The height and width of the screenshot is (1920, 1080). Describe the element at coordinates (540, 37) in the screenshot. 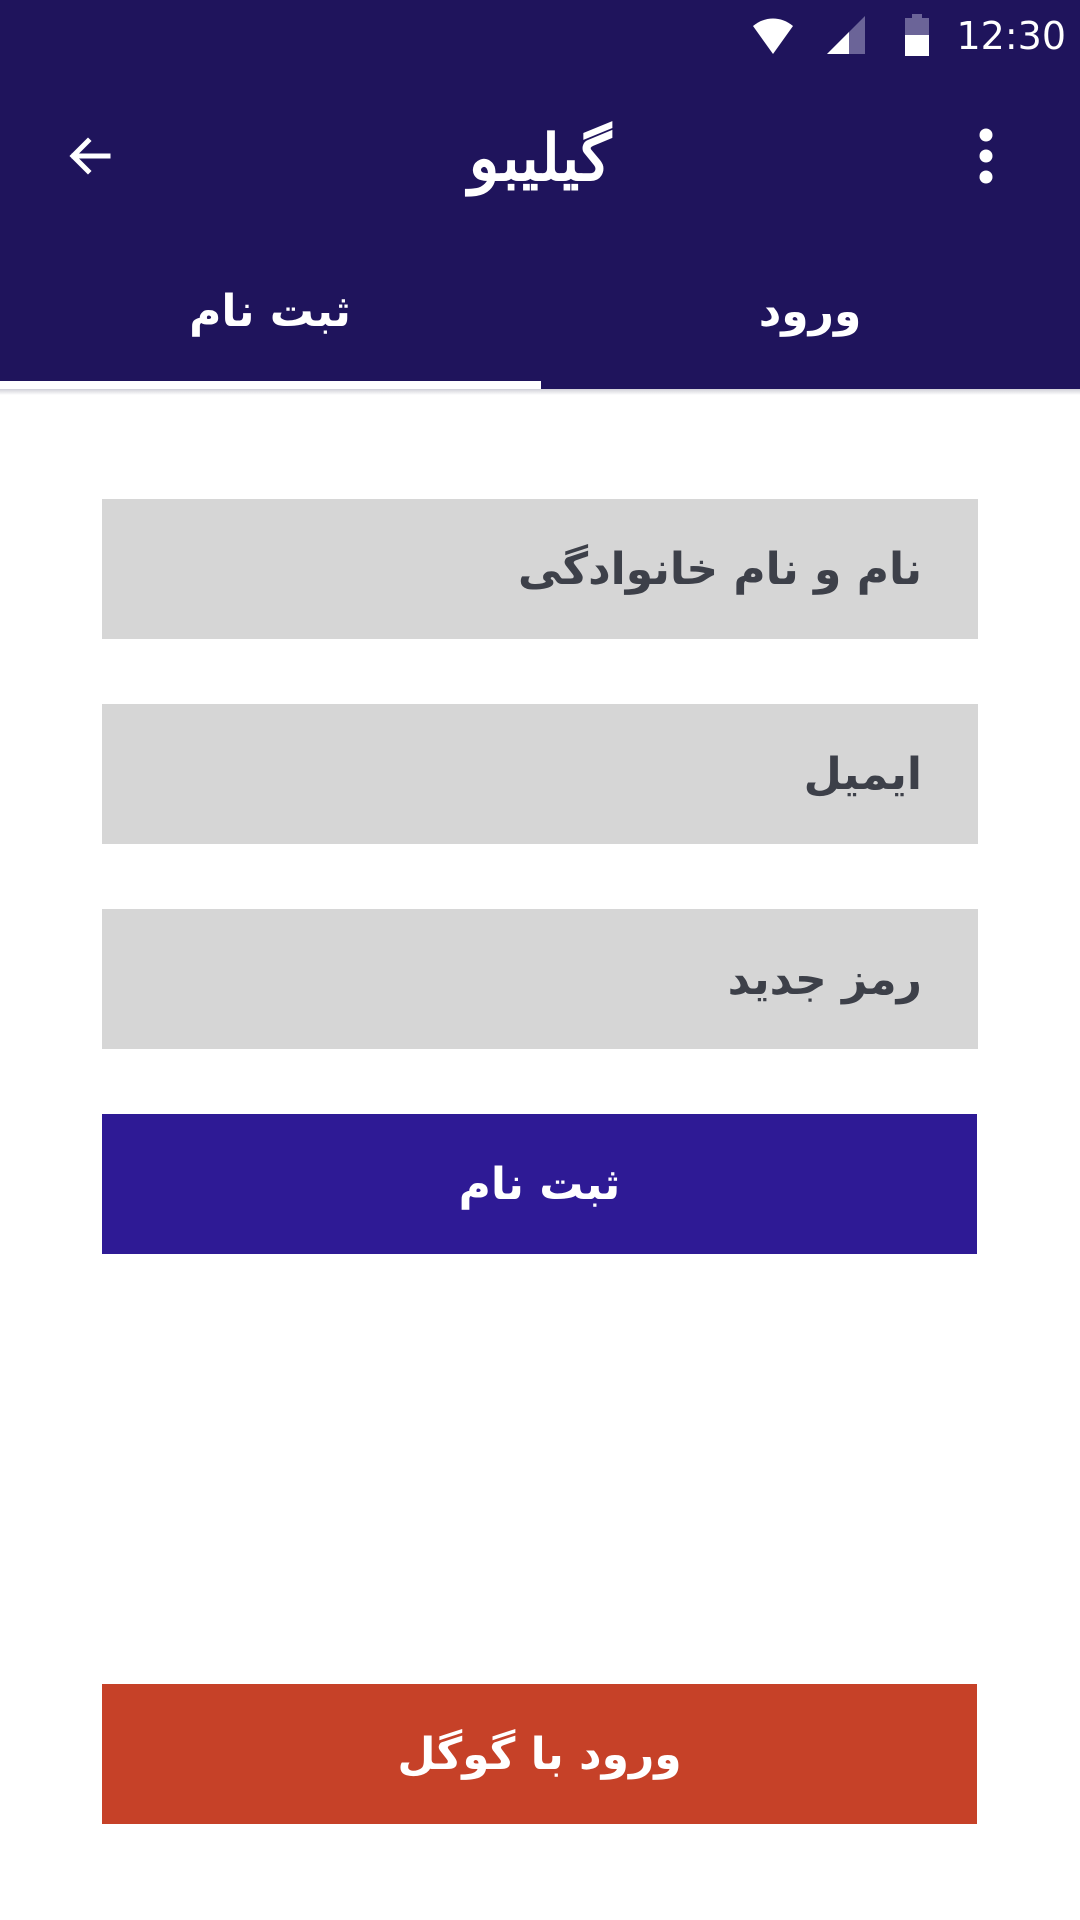

I see `status-bar: 12:30` at that location.